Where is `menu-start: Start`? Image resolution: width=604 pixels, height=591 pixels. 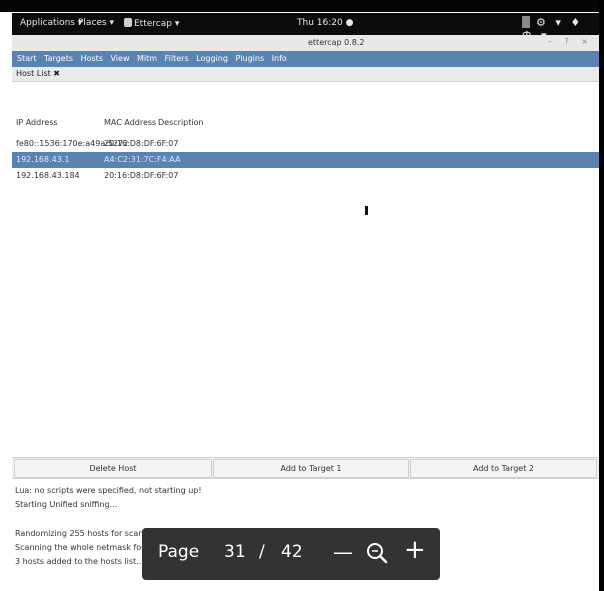 menu-start: Start is located at coordinates (27, 58).